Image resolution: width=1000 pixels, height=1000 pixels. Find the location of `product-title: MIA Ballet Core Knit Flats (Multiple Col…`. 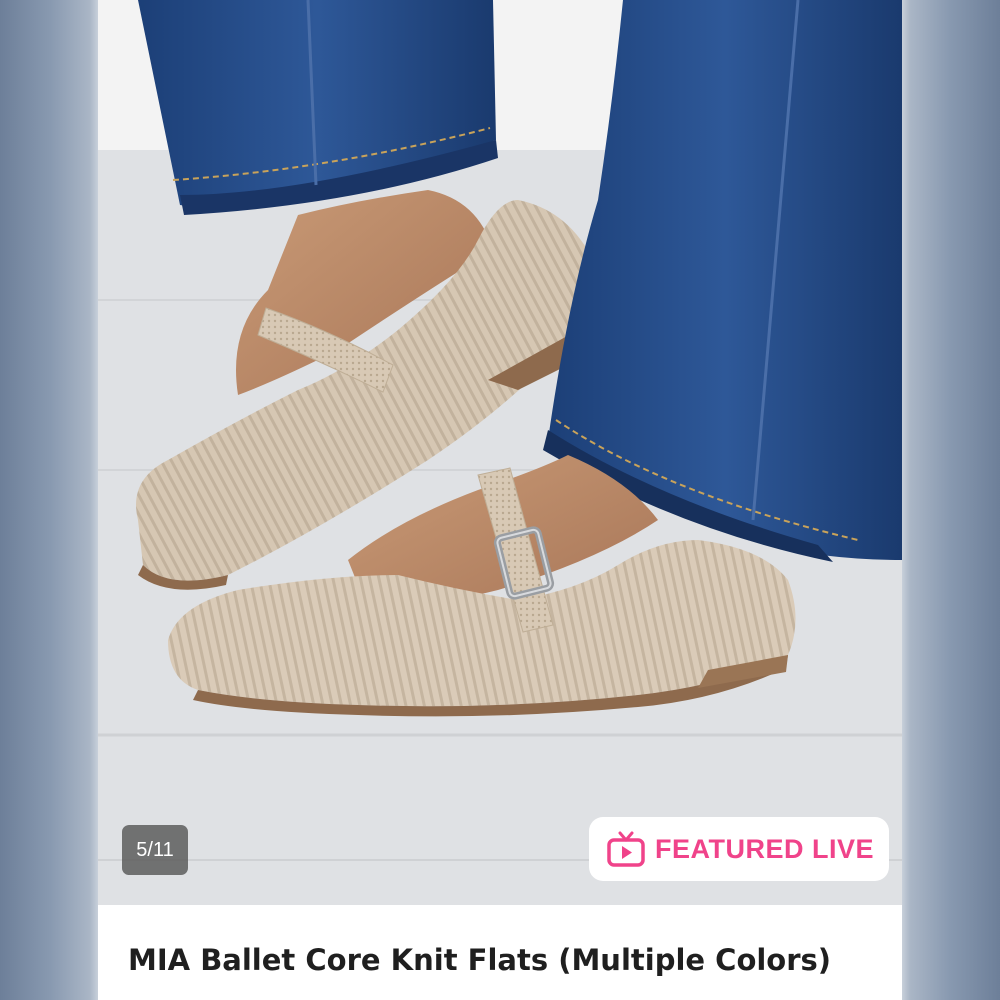

product-title: MIA Ballet Core Knit Flats (Multiple Col… is located at coordinates (480, 960).